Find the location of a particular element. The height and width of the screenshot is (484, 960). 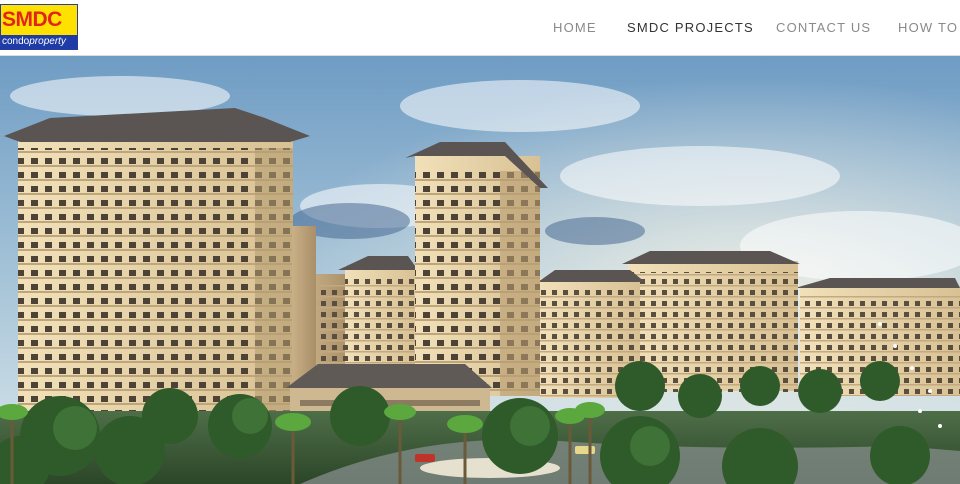

main-nav: HOME SMDC PROJECTS CONTACT US HOW TO is located at coordinates (480, 28).